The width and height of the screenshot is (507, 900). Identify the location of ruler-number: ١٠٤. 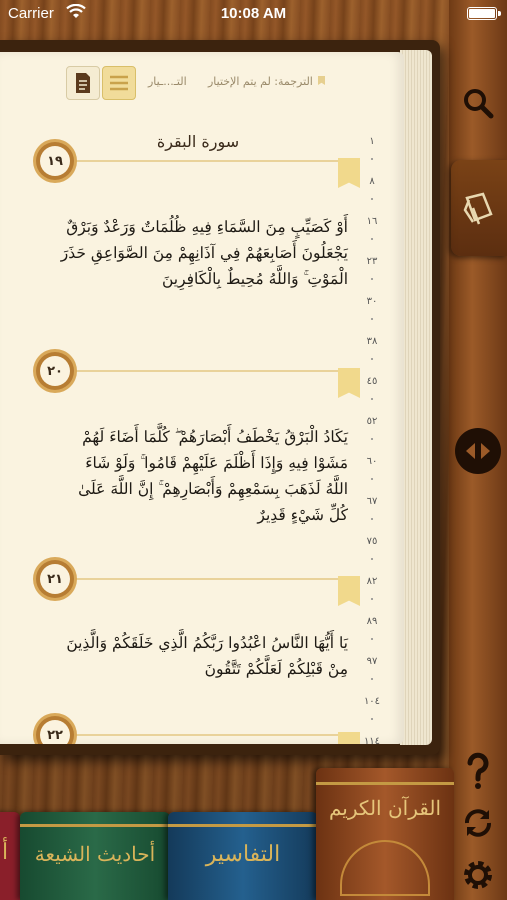
(372, 701).